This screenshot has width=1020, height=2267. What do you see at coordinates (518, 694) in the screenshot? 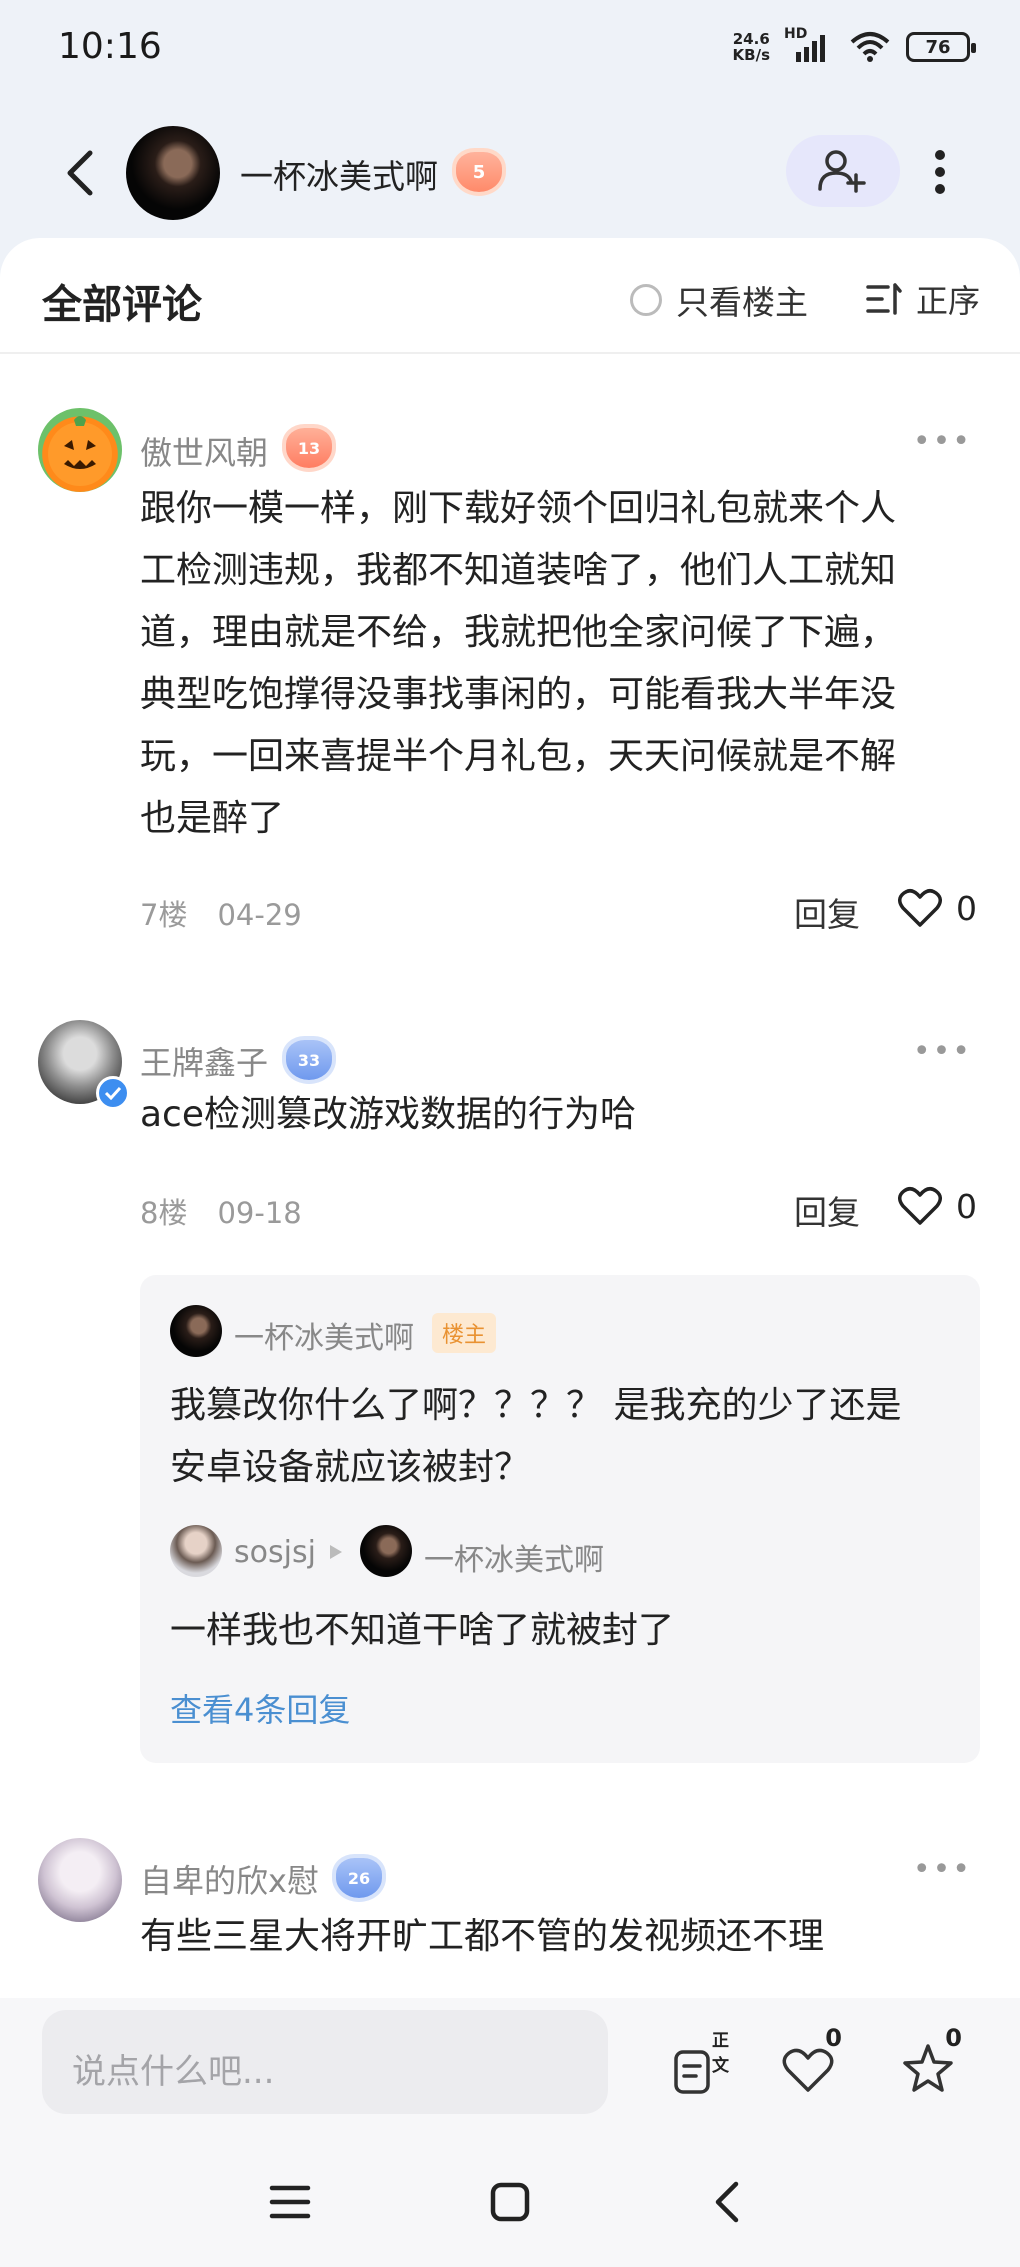
I see `comment-line: 典型吃饱撑得没事找事闲的，可能看我大半年没` at bounding box center [518, 694].